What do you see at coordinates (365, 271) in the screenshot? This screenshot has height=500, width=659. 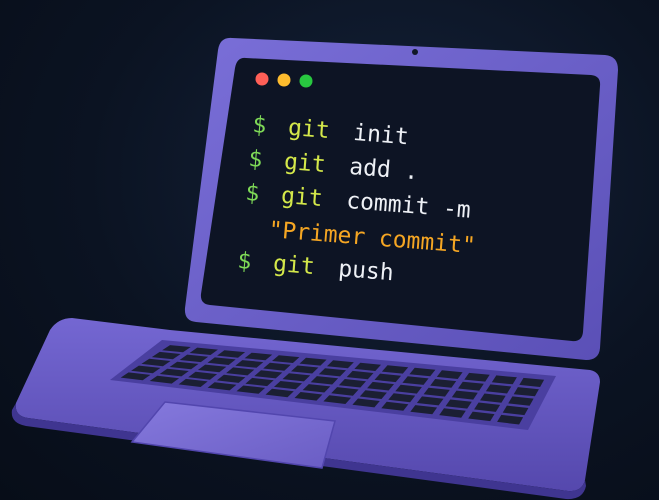 I see `argument-text: push` at bounding box center [365, 271].